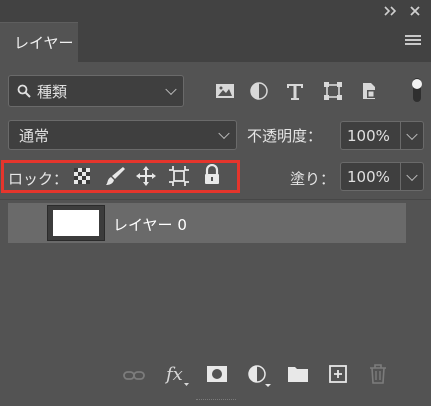  What do you see at coordinates (338, 374) in the screenshot?
I see `new-layer-icon` at bounding box center [338, 374].